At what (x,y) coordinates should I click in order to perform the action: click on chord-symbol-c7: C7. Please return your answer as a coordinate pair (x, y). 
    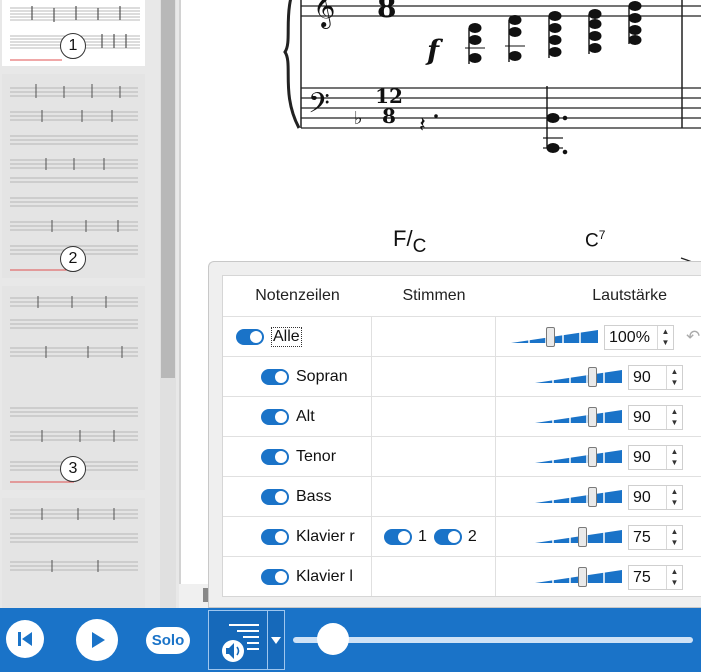
    Looking at the image, I should click on (595, 240).